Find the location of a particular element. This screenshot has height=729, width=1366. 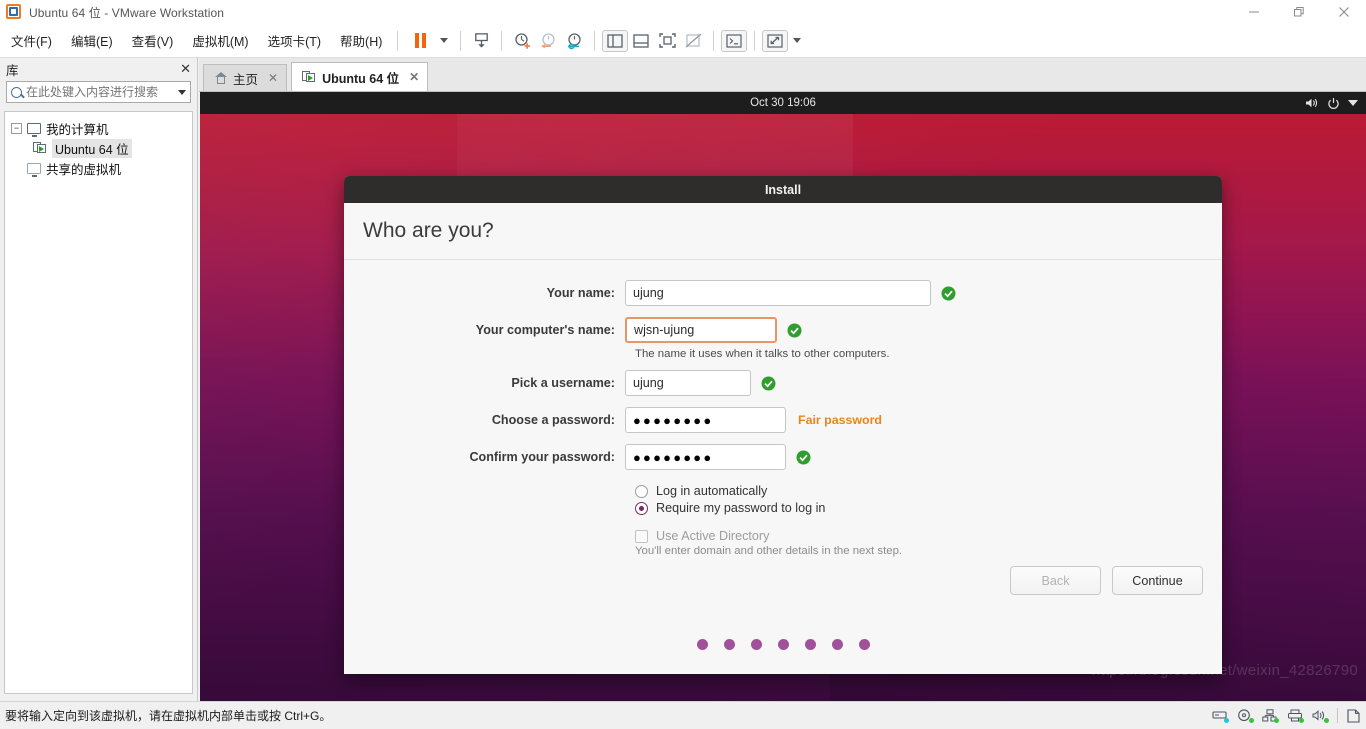

tree-item-ubuntu-vm: Ubuntu 64 位 is located at coordinates (98, 148).